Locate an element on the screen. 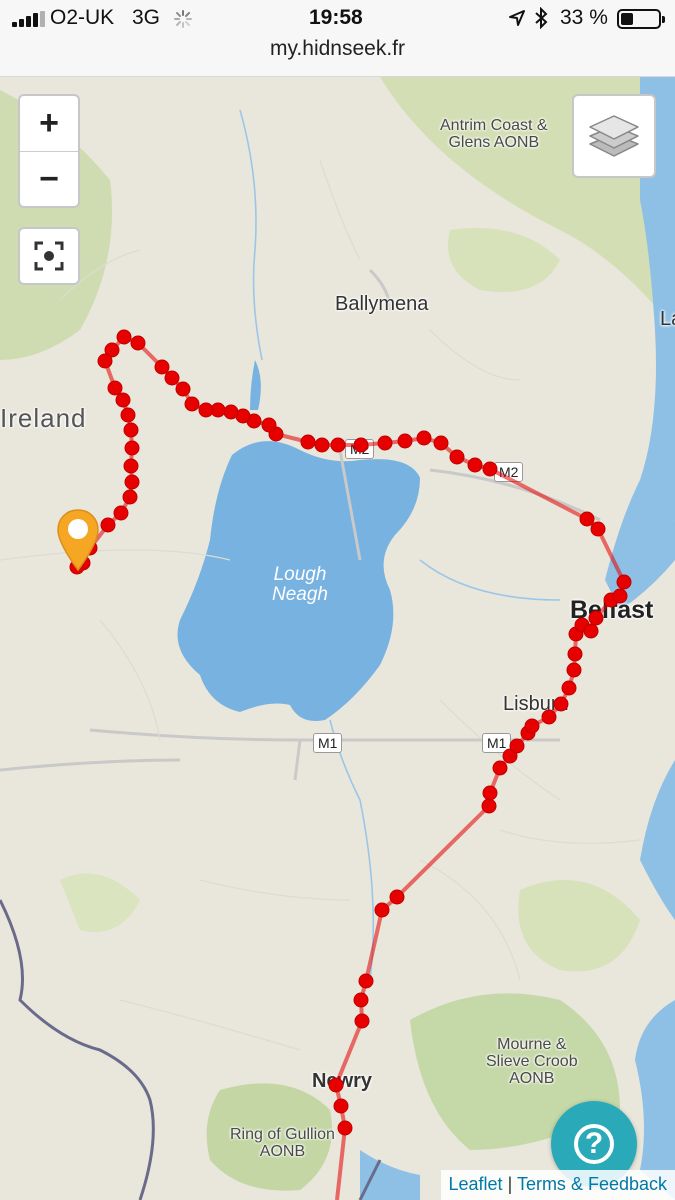 The image size is (675, 1200). status-bar: O2-UK 3G 19:58 33 % is located at coordinates (337, 18).